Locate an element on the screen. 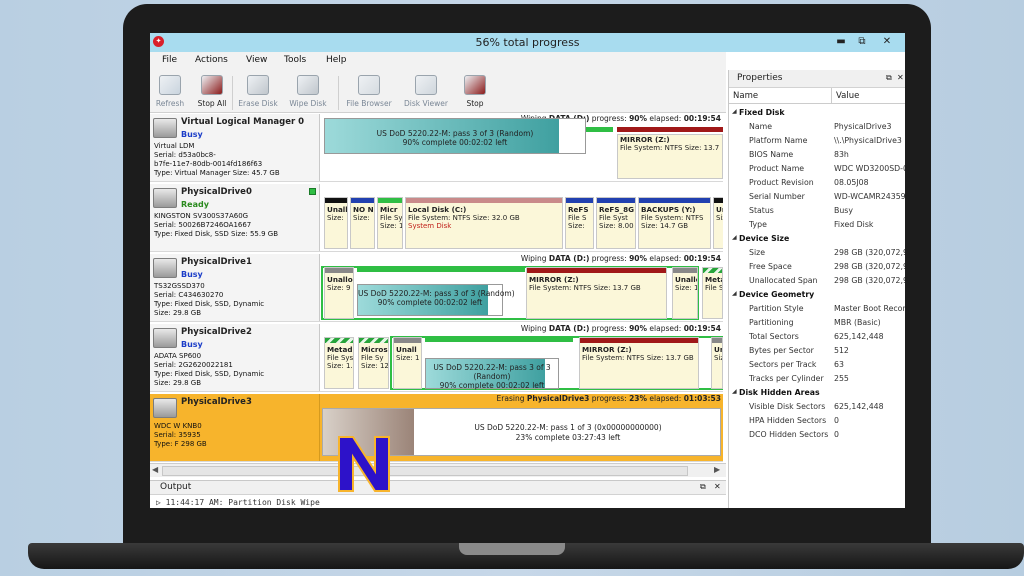 This screenshot has width=1024, height=576. value-column-header: Value is located at coordinates (847, 96).